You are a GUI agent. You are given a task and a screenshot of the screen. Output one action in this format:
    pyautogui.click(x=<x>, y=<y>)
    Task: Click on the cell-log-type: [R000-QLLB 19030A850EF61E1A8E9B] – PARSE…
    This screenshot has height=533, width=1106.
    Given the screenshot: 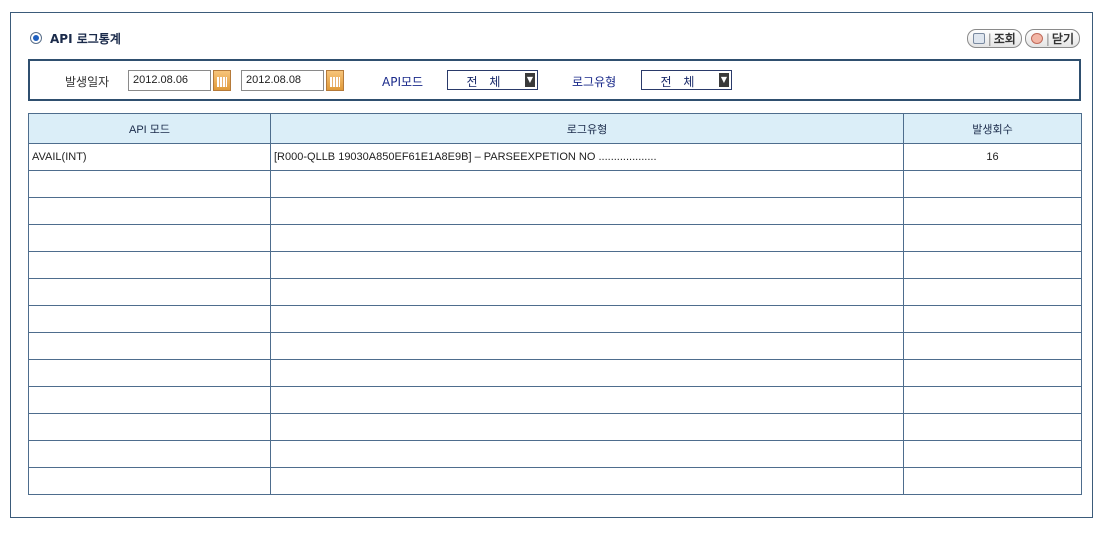 What is the action you would take?
    pyautogui.click(x=587, y=157)
    